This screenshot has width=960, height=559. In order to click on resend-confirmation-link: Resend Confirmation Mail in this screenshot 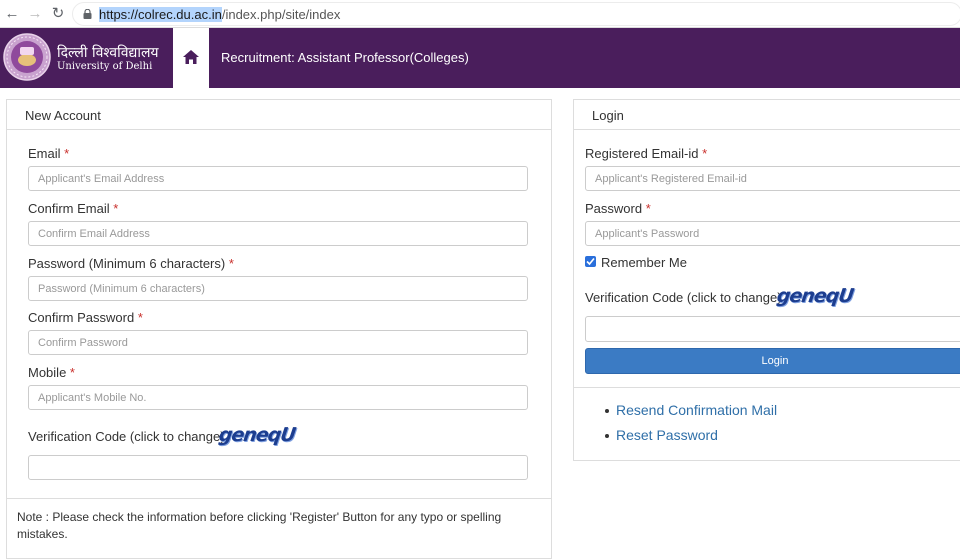, I will do `click(696, 410)`.